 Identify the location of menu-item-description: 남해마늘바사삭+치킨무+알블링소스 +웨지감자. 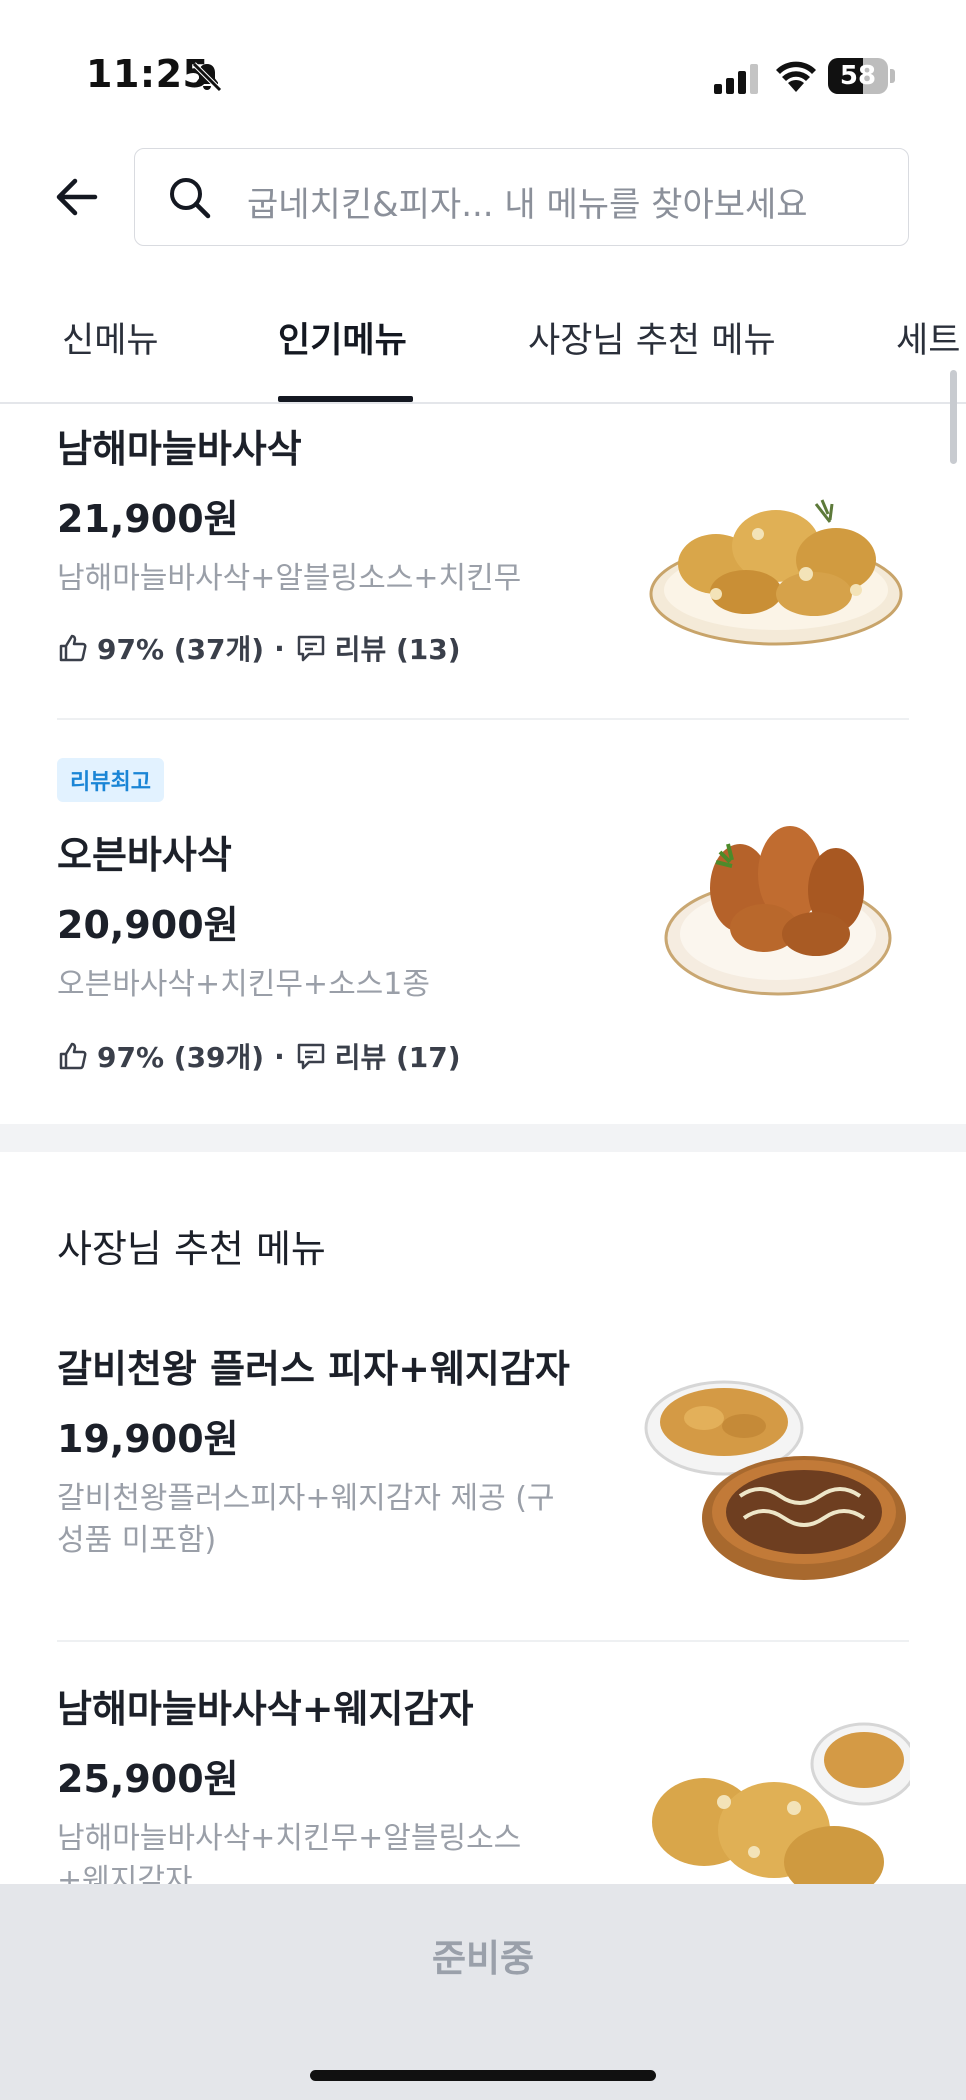
(289, 1852).